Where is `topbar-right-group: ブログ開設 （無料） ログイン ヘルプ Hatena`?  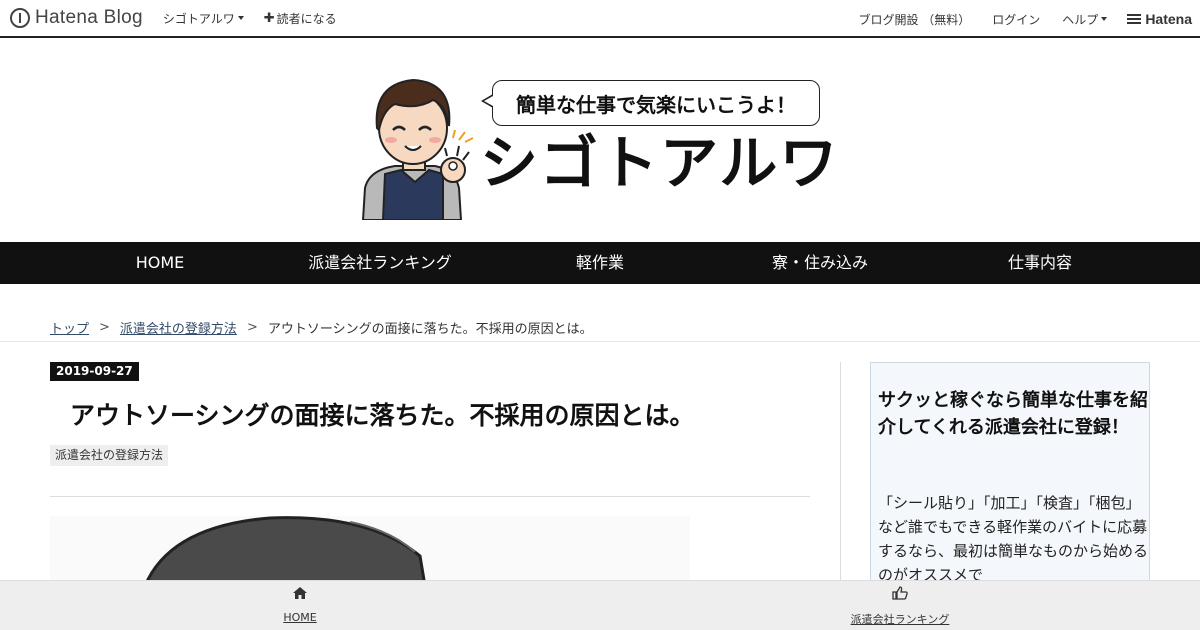 topbar-right-group: ブログ開設 （無料） ログイン ヘルプ Hatena is located at coordinates (1014, 19).